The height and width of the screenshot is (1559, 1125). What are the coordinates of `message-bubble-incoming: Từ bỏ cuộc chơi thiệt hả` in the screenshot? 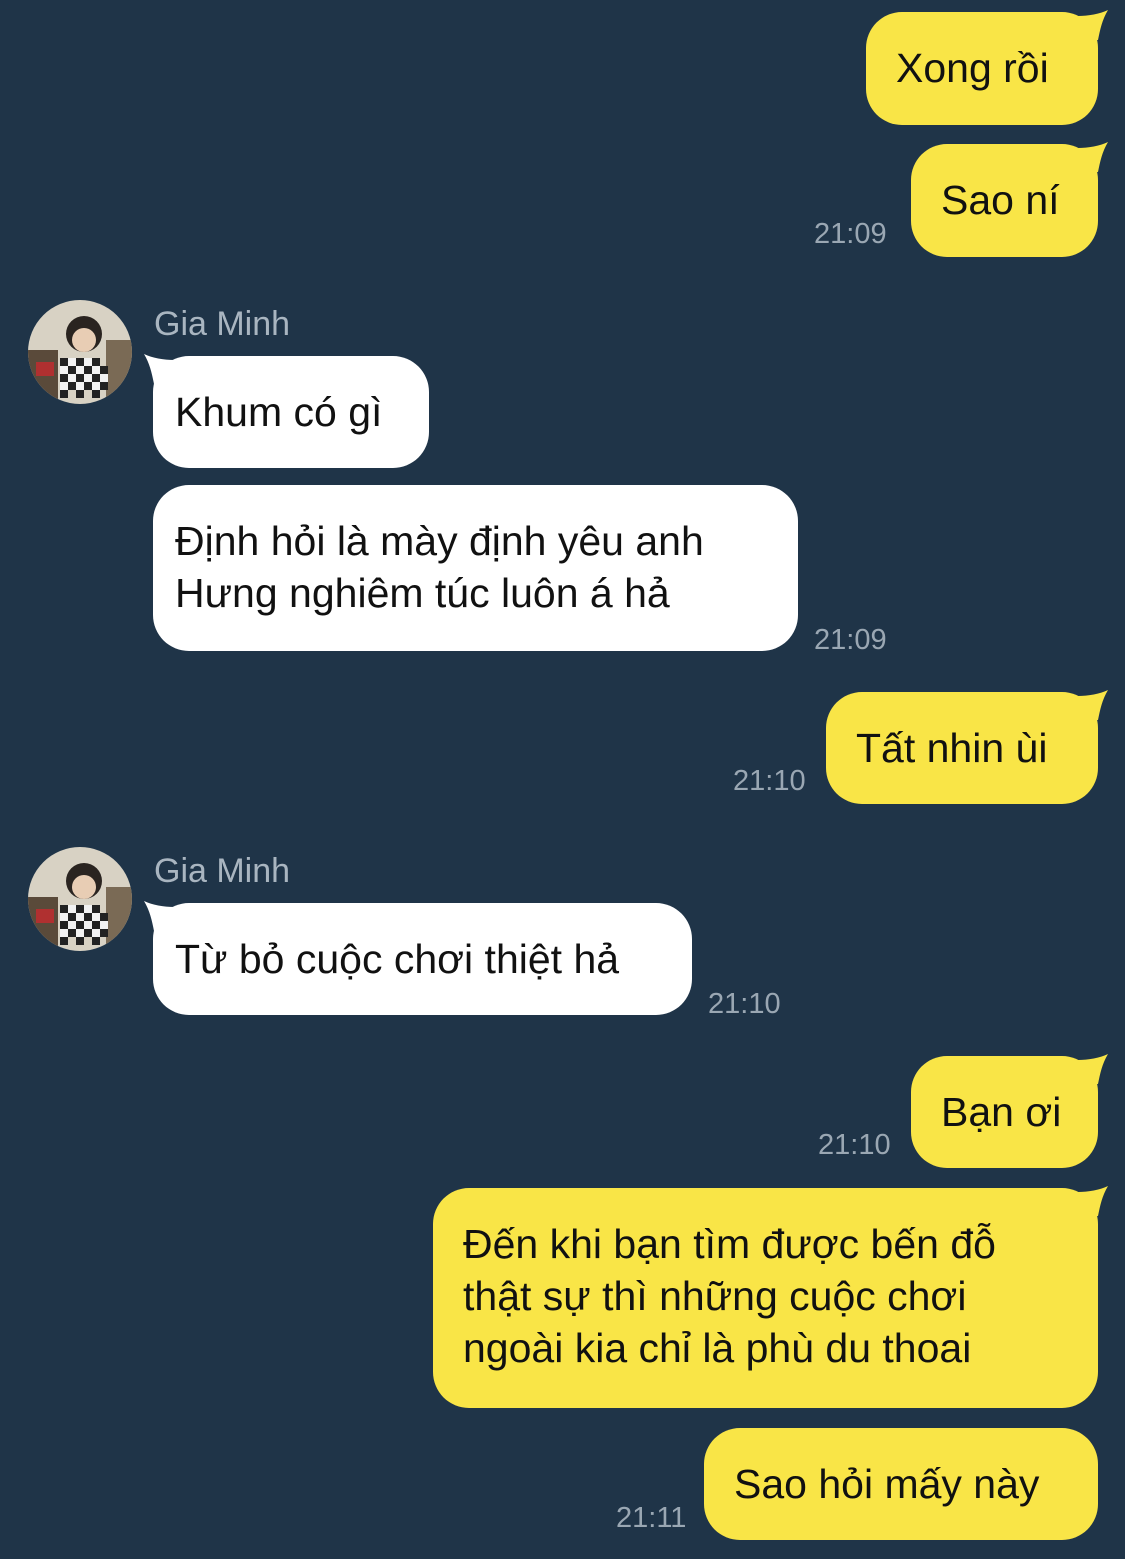 It's located at (422, 959).